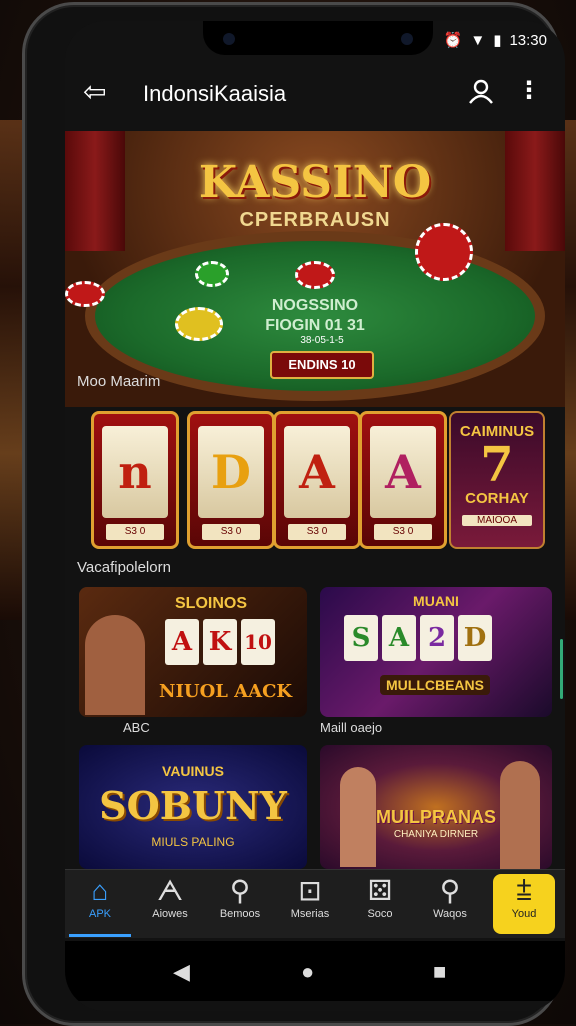 The height and width of the screenshot is (1026, 576). I want to click on promo-tag: MAIOOA, so click(497, 520).